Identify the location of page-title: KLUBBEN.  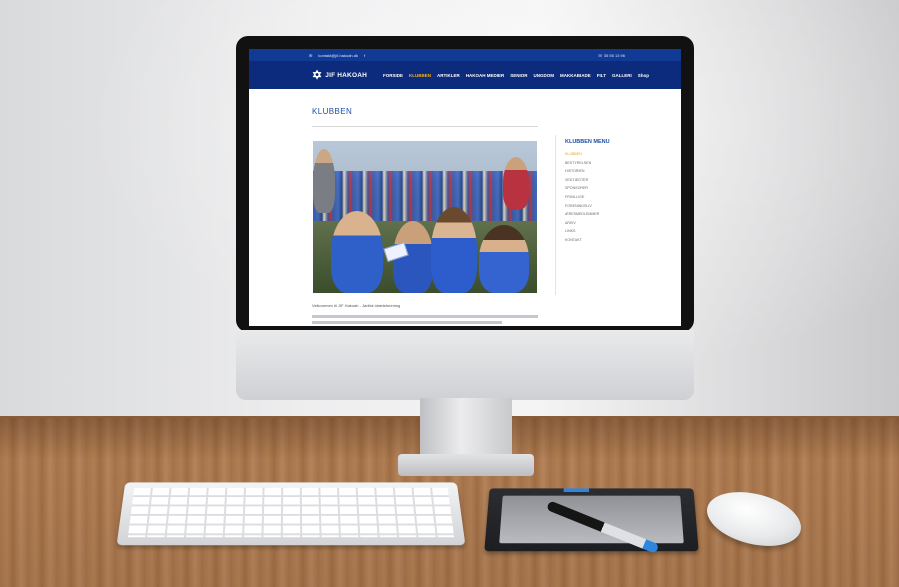
(332, 111).